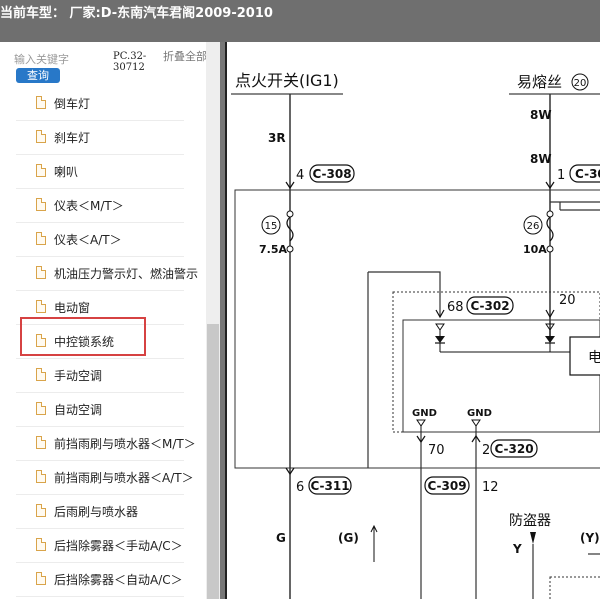 This screenshot has height=599, width=600. Describe the element at coordinates (436, 450) in the screenshot. I see `pin-70: 70` at that location.